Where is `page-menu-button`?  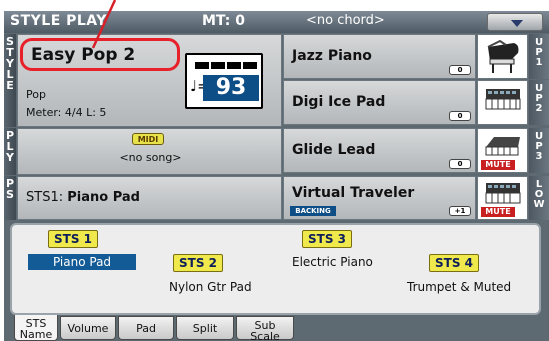 page-menu-button is located at coordinates (515, 22).